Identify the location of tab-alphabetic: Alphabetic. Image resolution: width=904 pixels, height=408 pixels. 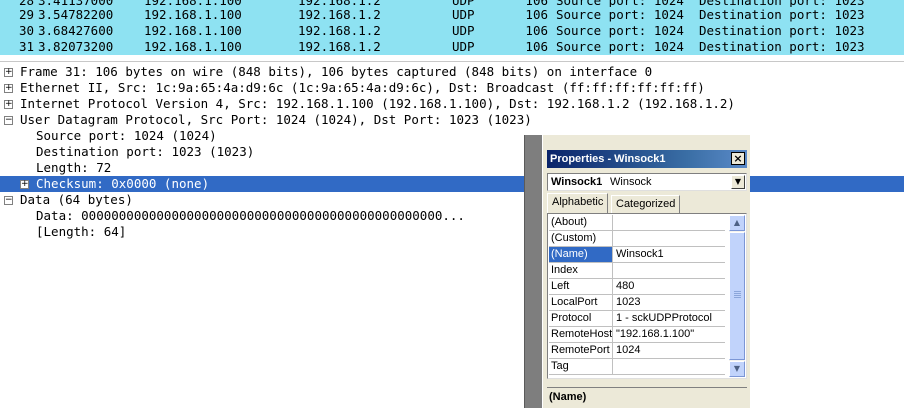
(578, 203).